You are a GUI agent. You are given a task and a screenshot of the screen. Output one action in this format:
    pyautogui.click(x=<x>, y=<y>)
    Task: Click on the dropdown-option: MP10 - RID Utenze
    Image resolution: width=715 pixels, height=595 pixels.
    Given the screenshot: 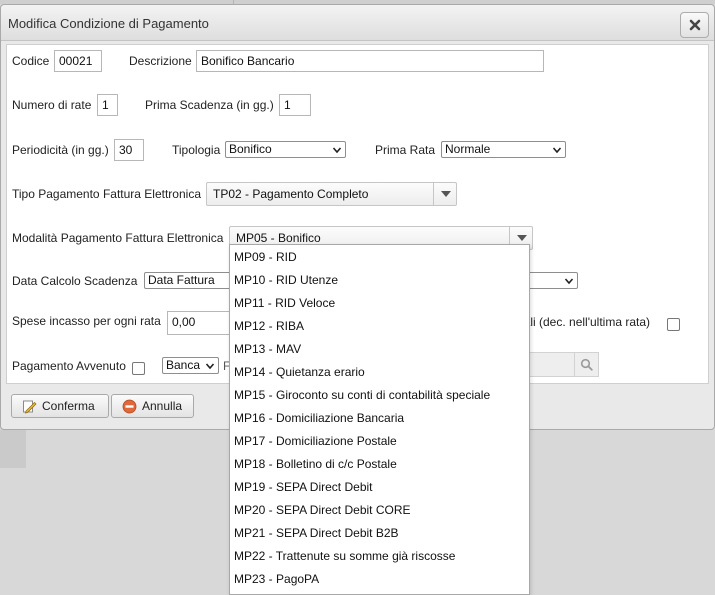 What is the action you would take?
    pyautogui.click(x=379, y=280)
    